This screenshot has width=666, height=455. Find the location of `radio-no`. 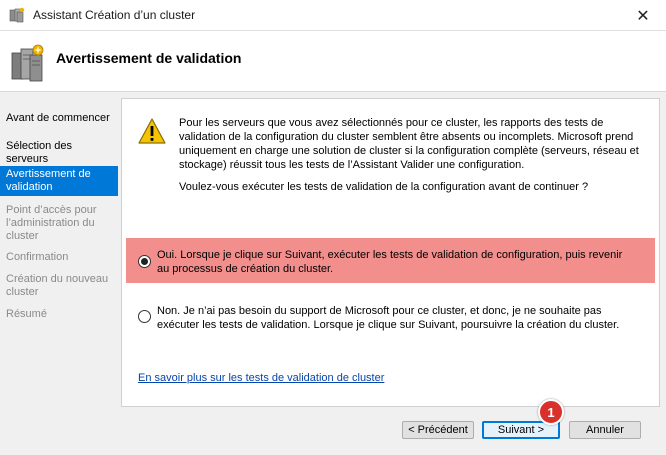

radio-no is located at coordinates (144, 316).